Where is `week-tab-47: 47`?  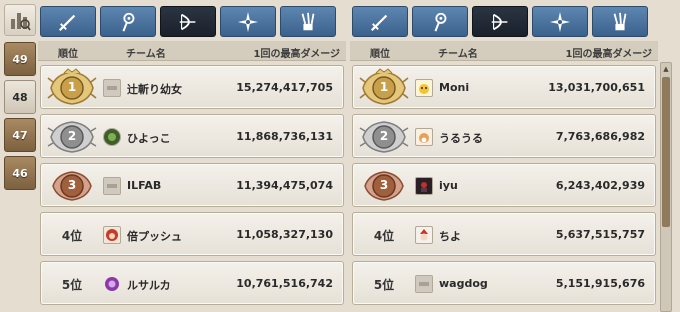
week-tab-47: 47 is located at coordinates (20, 135).